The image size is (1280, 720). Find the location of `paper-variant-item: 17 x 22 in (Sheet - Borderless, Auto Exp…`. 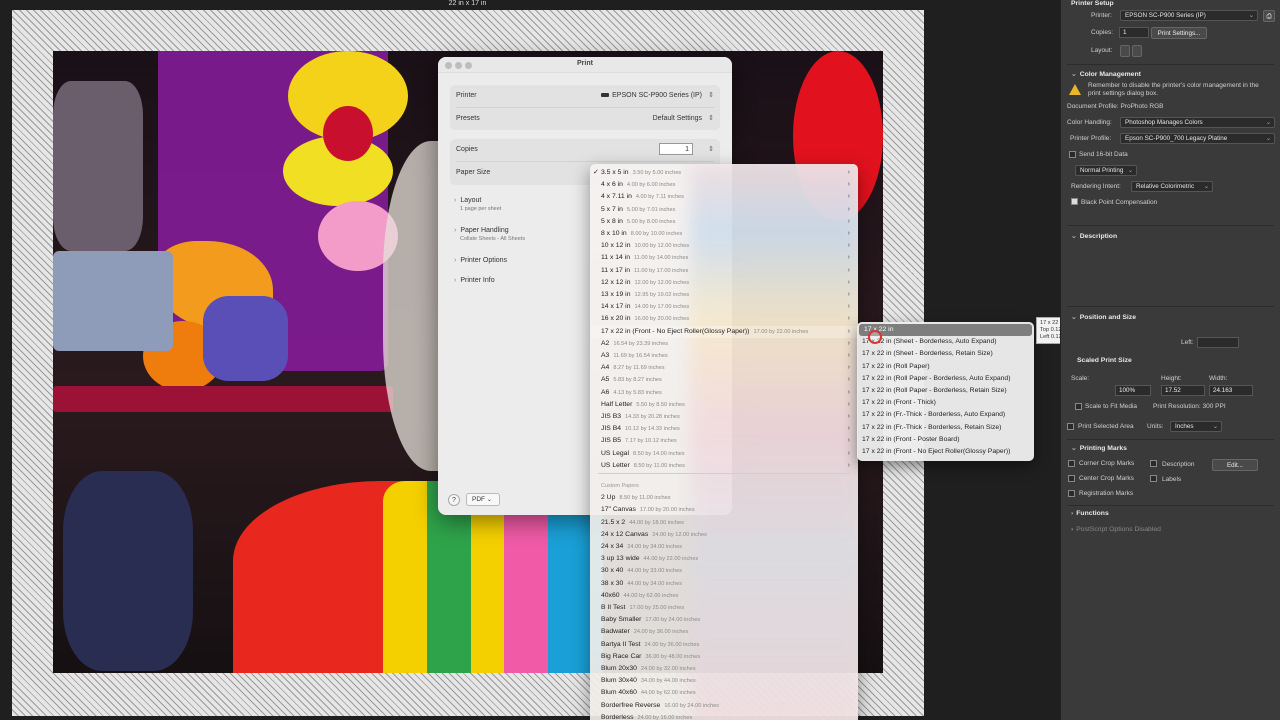

paper-variant-item: 17 x 22 in (Sheet - Borderless, Auto Exp… is located at coordinates (945, 342).